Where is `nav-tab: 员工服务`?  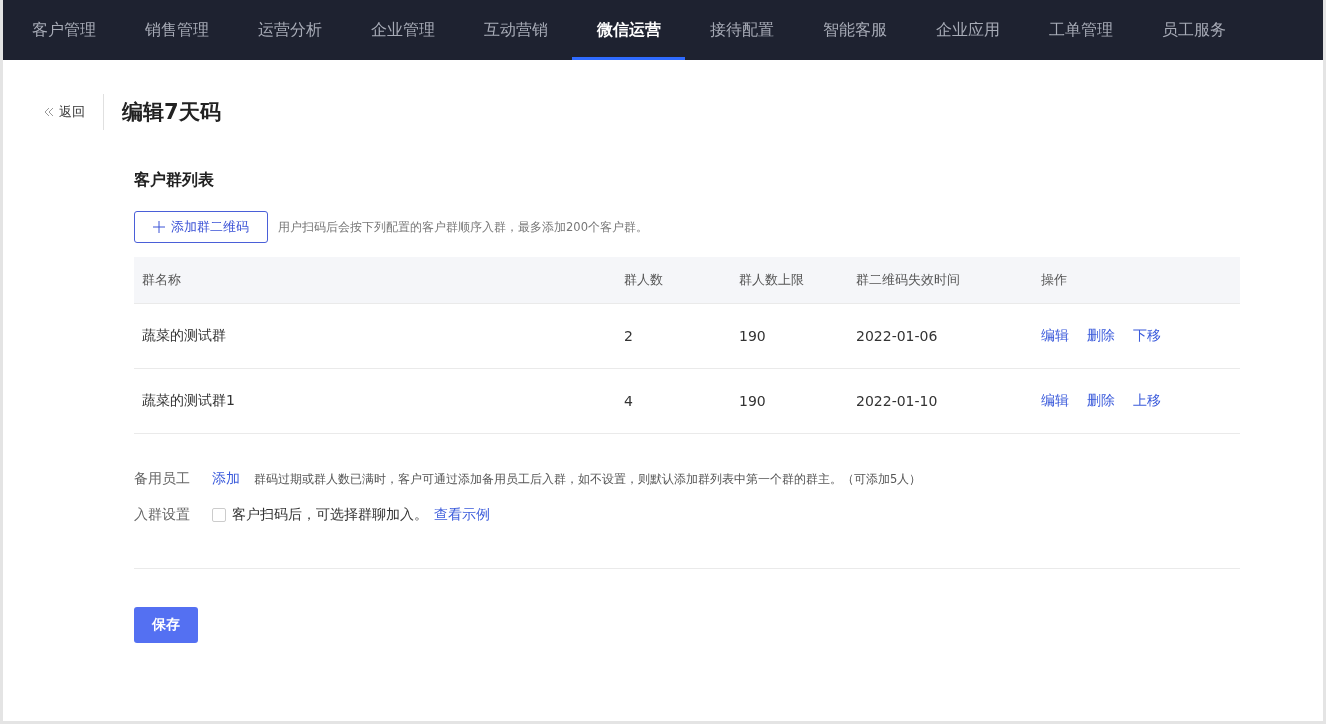
nav-tab: 员工服务 is located at coordinates (1193, 30).